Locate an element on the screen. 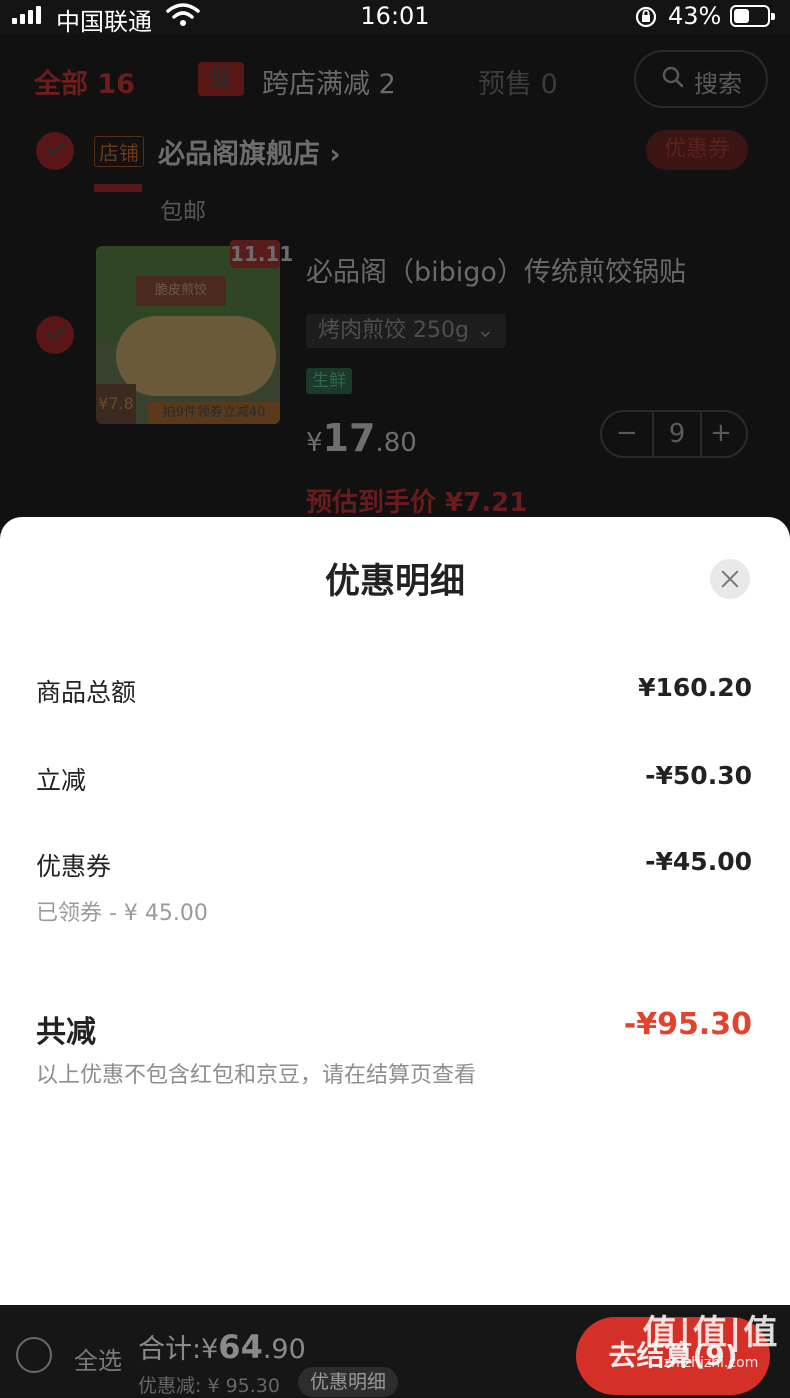 This screenshot has height=1398, width=790. product-title: 必品阁（bibigo）传统煎饺锅贴 is located at coordinates (496, 269).